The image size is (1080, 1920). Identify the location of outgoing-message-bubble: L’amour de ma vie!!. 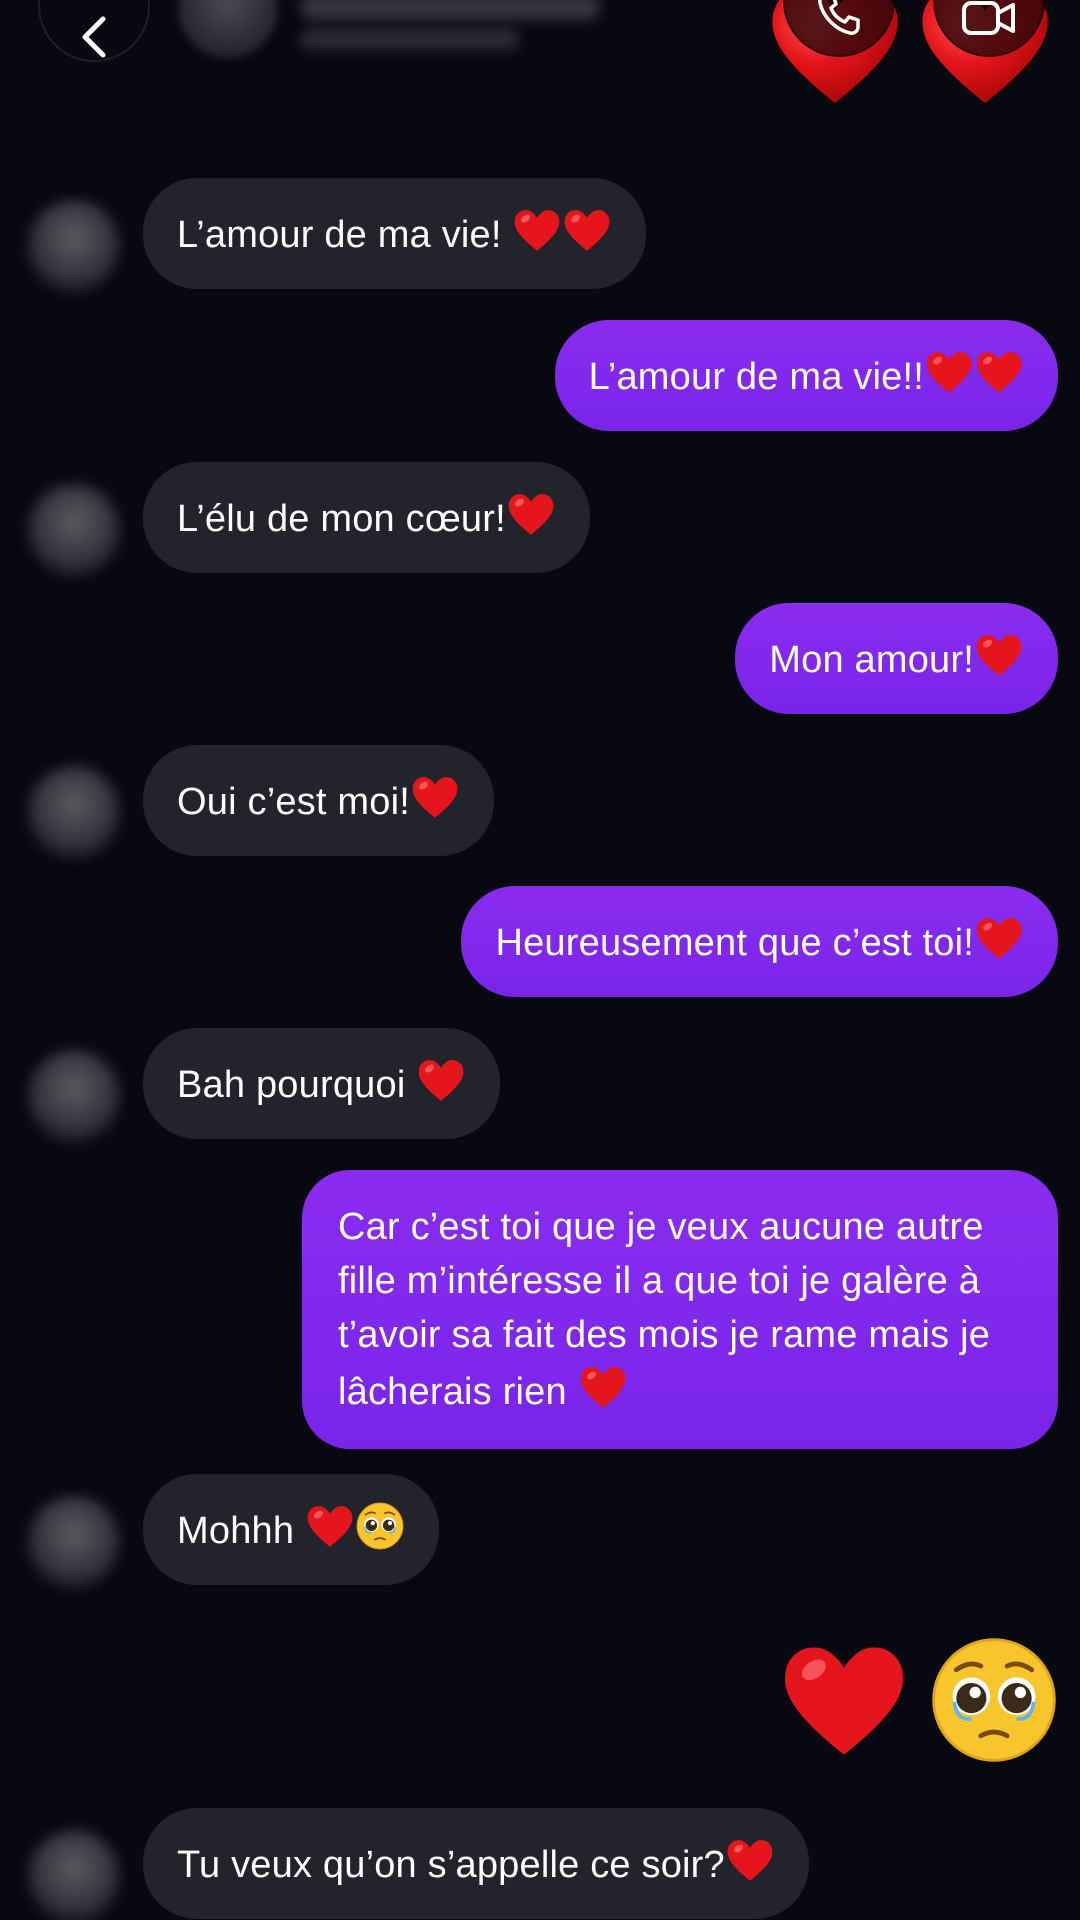
(806, 375).